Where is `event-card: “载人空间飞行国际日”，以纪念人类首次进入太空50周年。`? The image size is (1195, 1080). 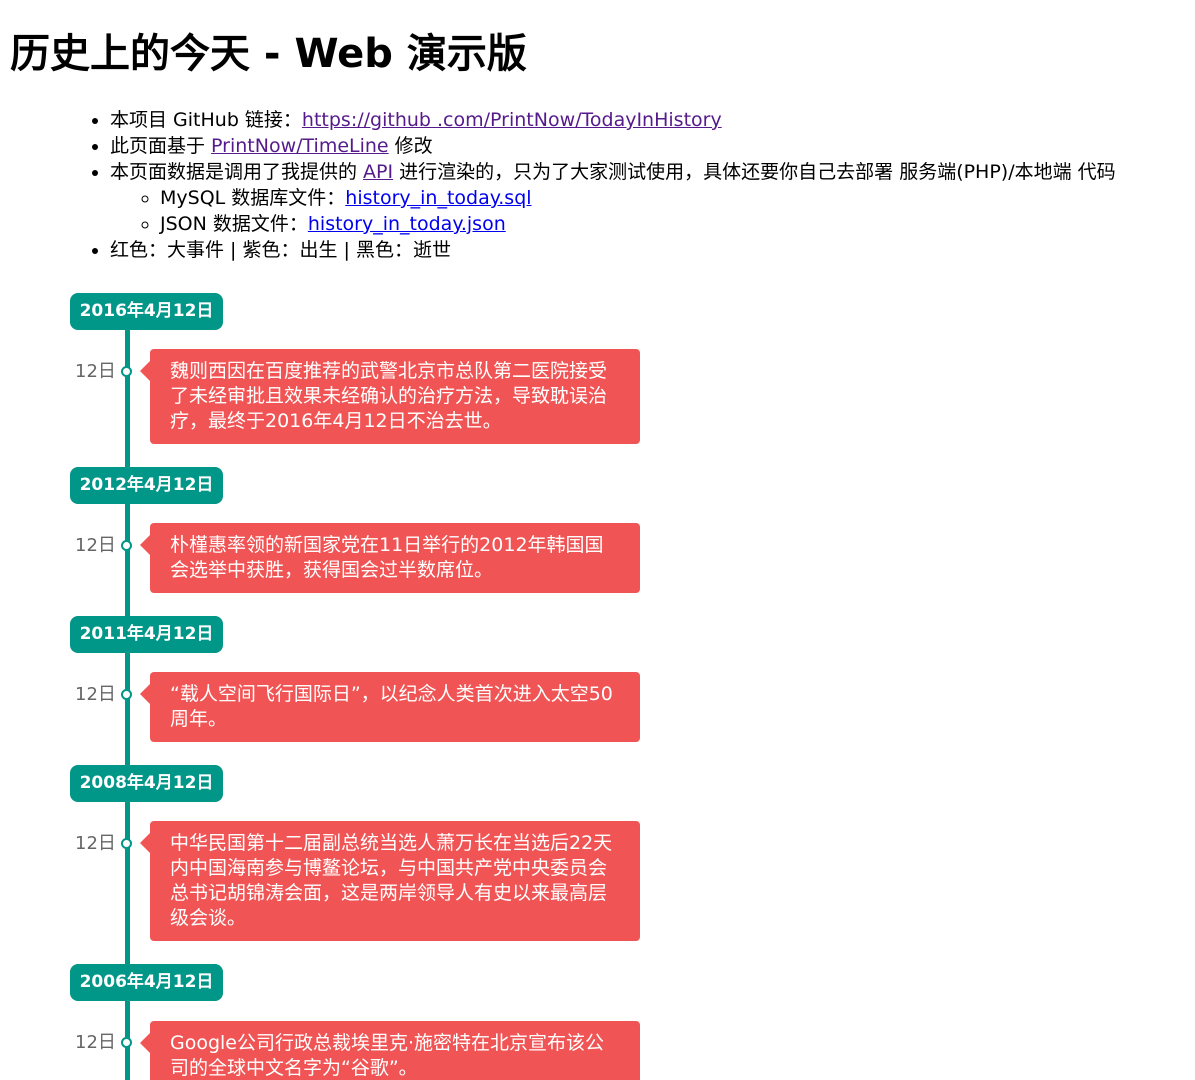 event-card: “载人空间飞行国际日”，以纪念人类首次进入太空50周年。 is located at coordinates (390, 707).